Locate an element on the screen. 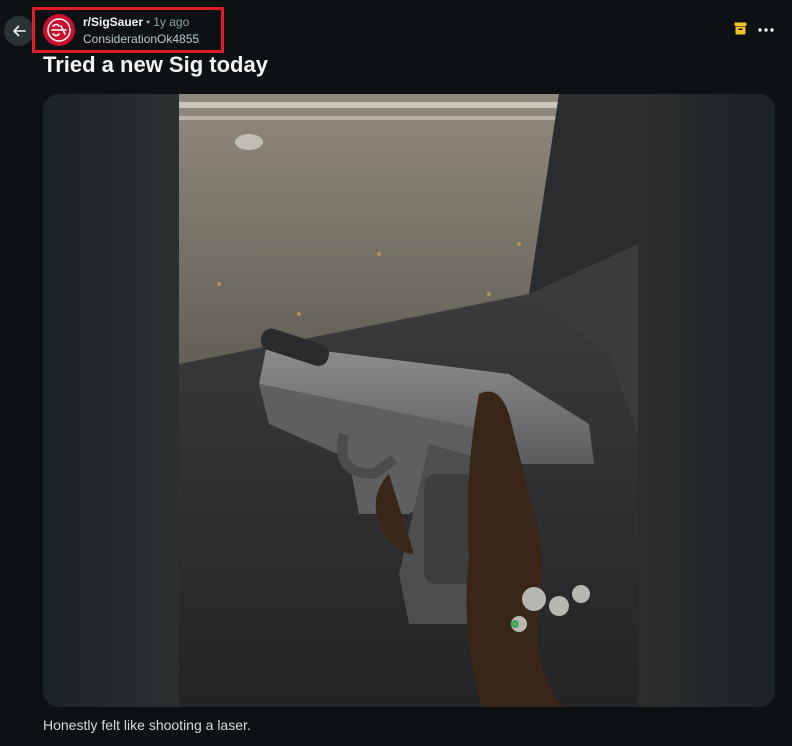 This screenshot has width=792, height=746. subreddit-link: r/SigSauer is located at coordinates (113, 22).